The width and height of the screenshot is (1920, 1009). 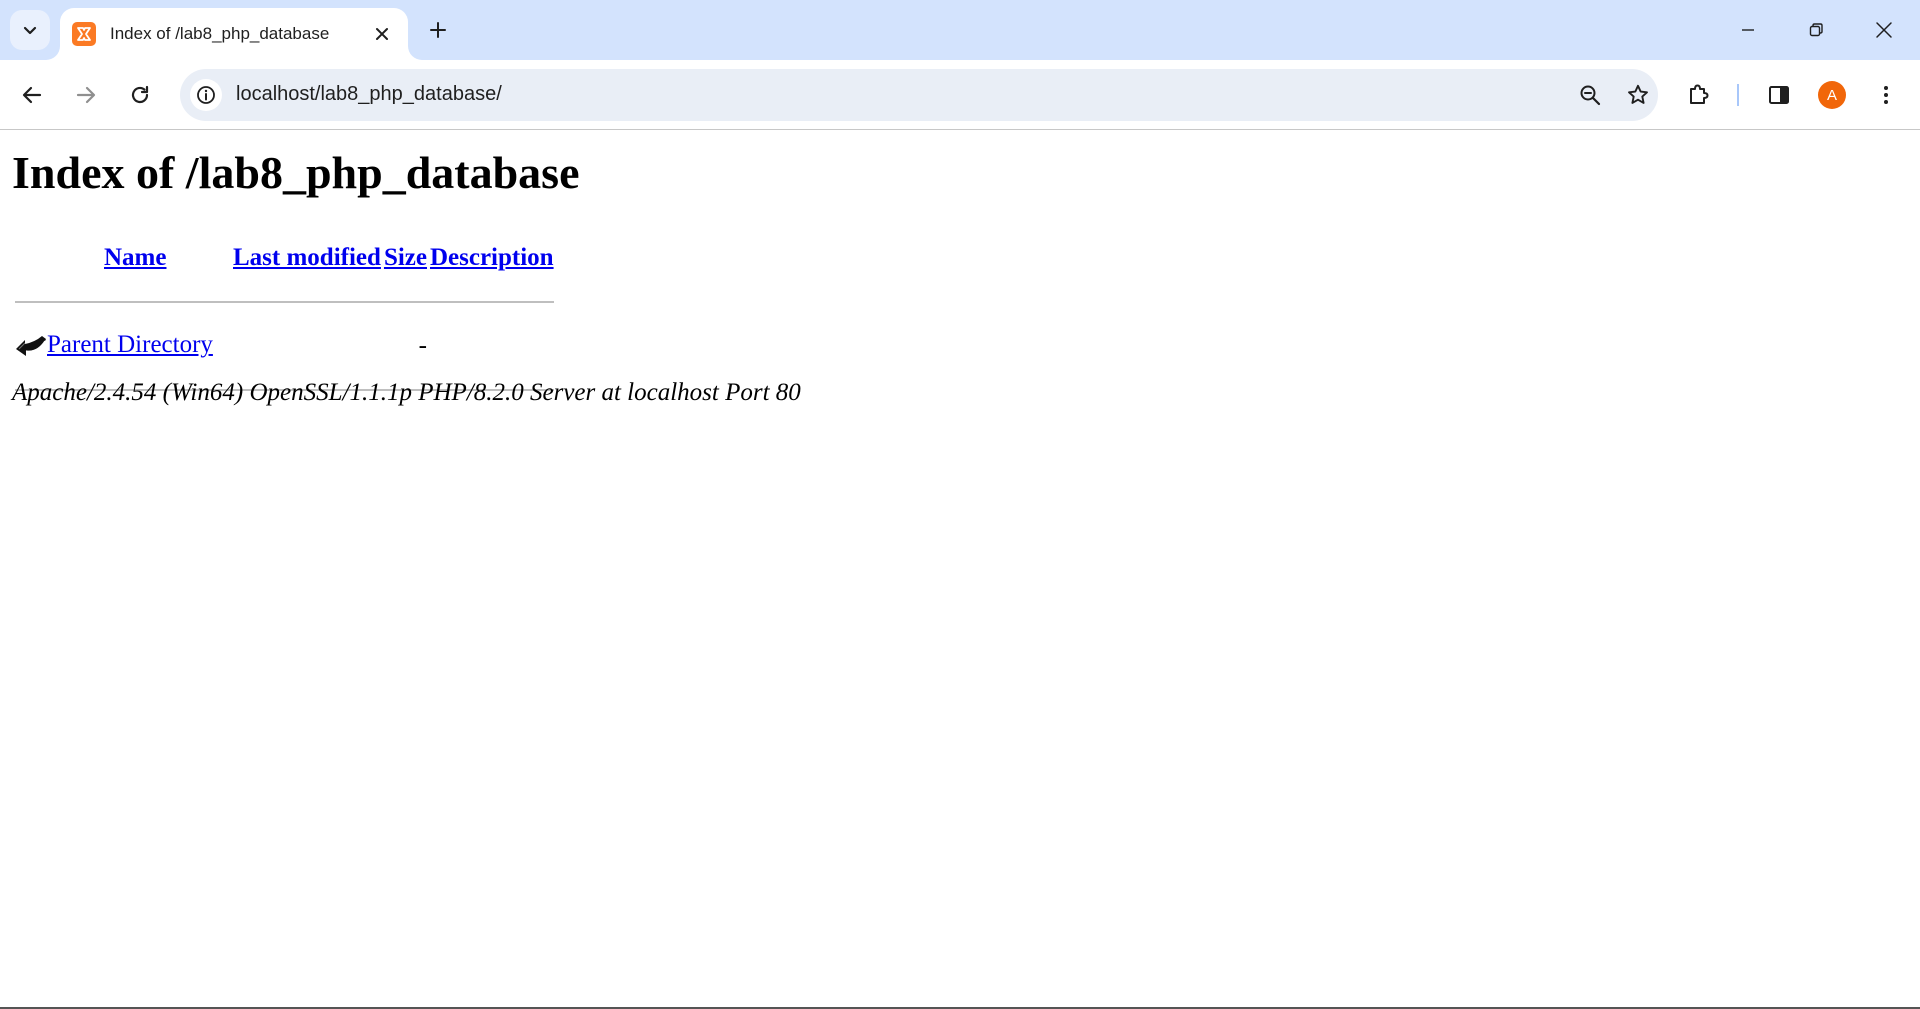 I want to click on minimize-icon, so click(x=1748, y=30).